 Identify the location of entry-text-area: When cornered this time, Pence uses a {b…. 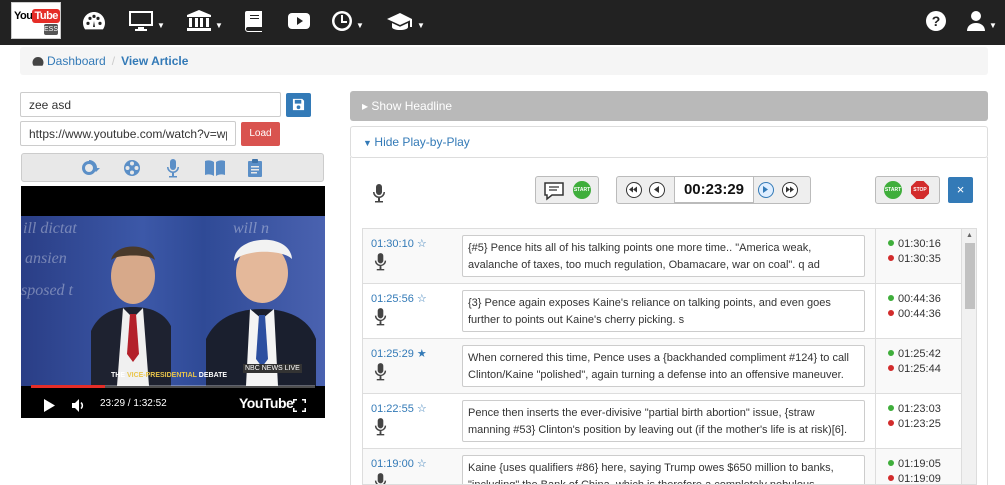
(663, 366).